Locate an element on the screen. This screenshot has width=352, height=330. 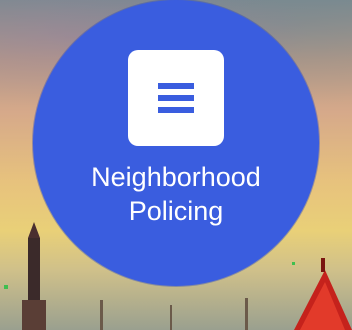
tile-label-line1: Neighborhood is located at coordinates (176, 177).